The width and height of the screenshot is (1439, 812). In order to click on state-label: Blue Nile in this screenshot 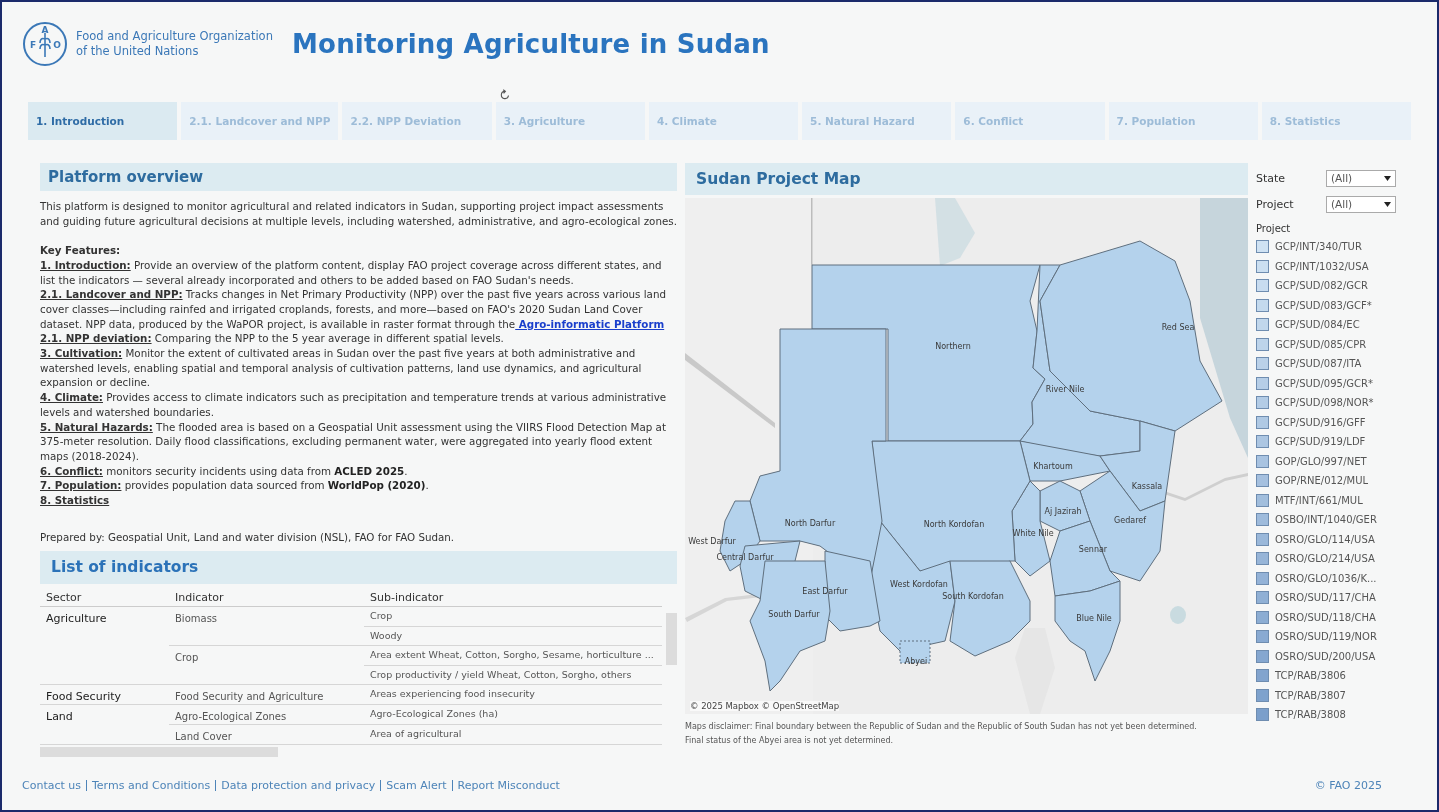, I will do `click(1094, 618)`.